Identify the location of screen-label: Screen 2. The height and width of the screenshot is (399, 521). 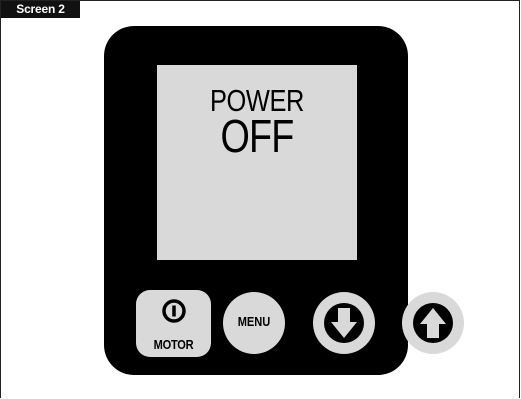
(40, 9).